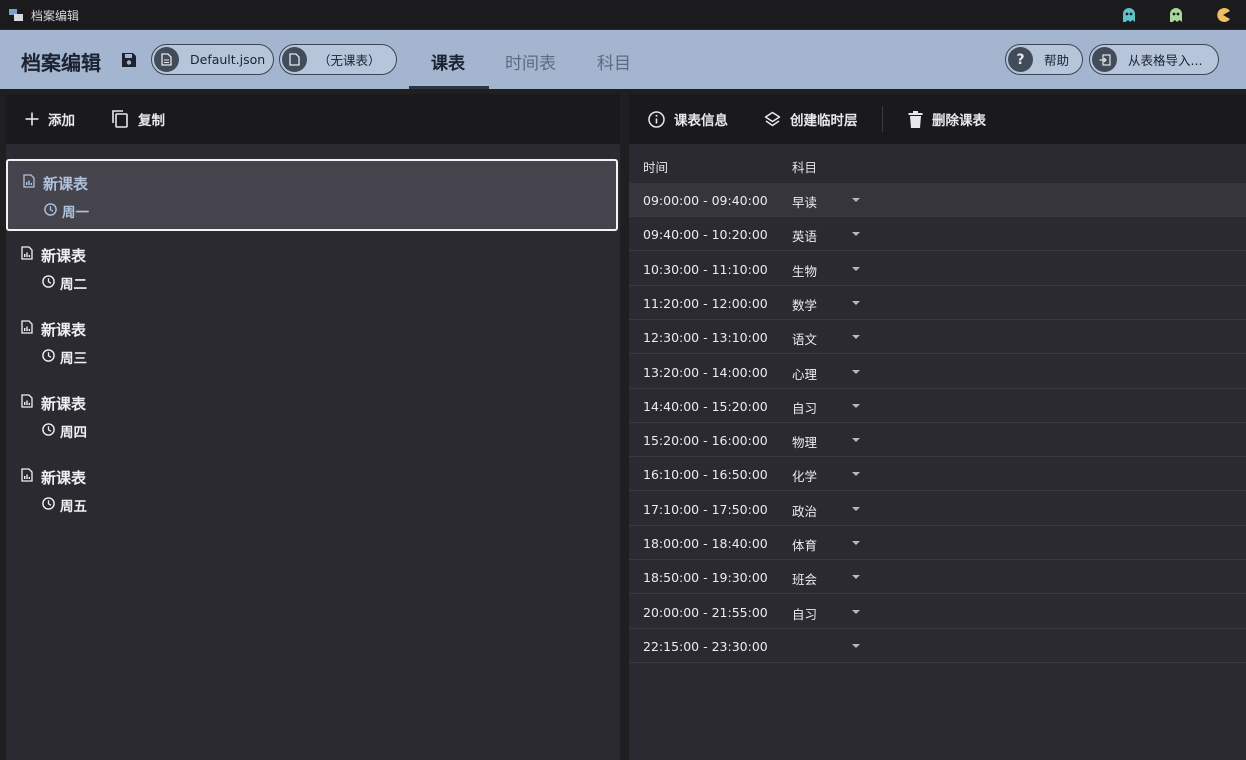  Describe the element at coordinates (73, 433) in the screenshot. I see `schedule-day: 周四` at that location.